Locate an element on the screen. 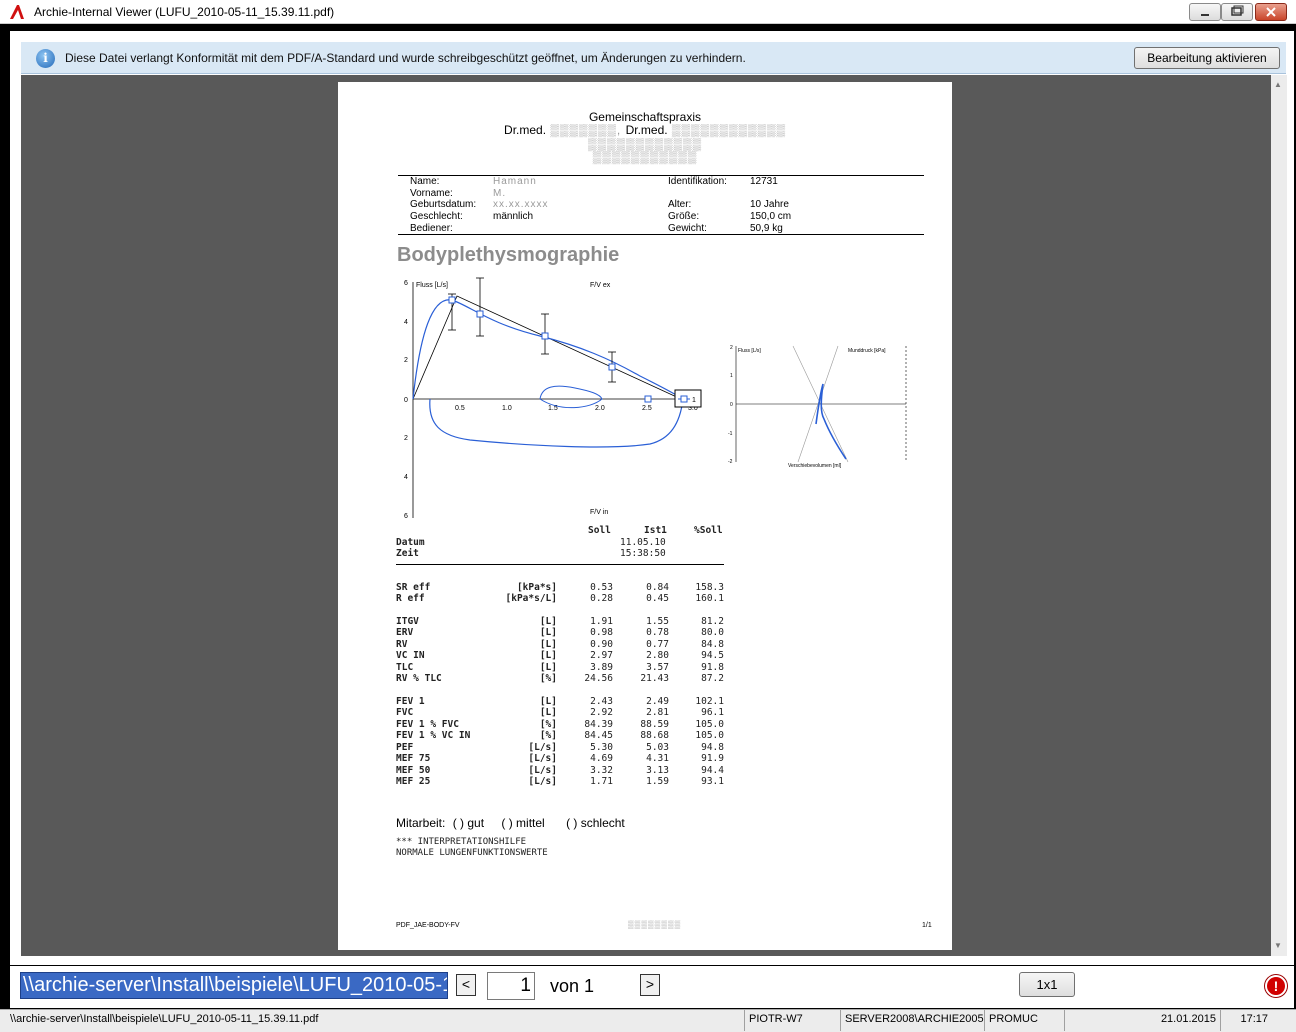 The height and width of the screenshot is (1032, 1296). page-count: von 1 is located at coordinates (572, 986).